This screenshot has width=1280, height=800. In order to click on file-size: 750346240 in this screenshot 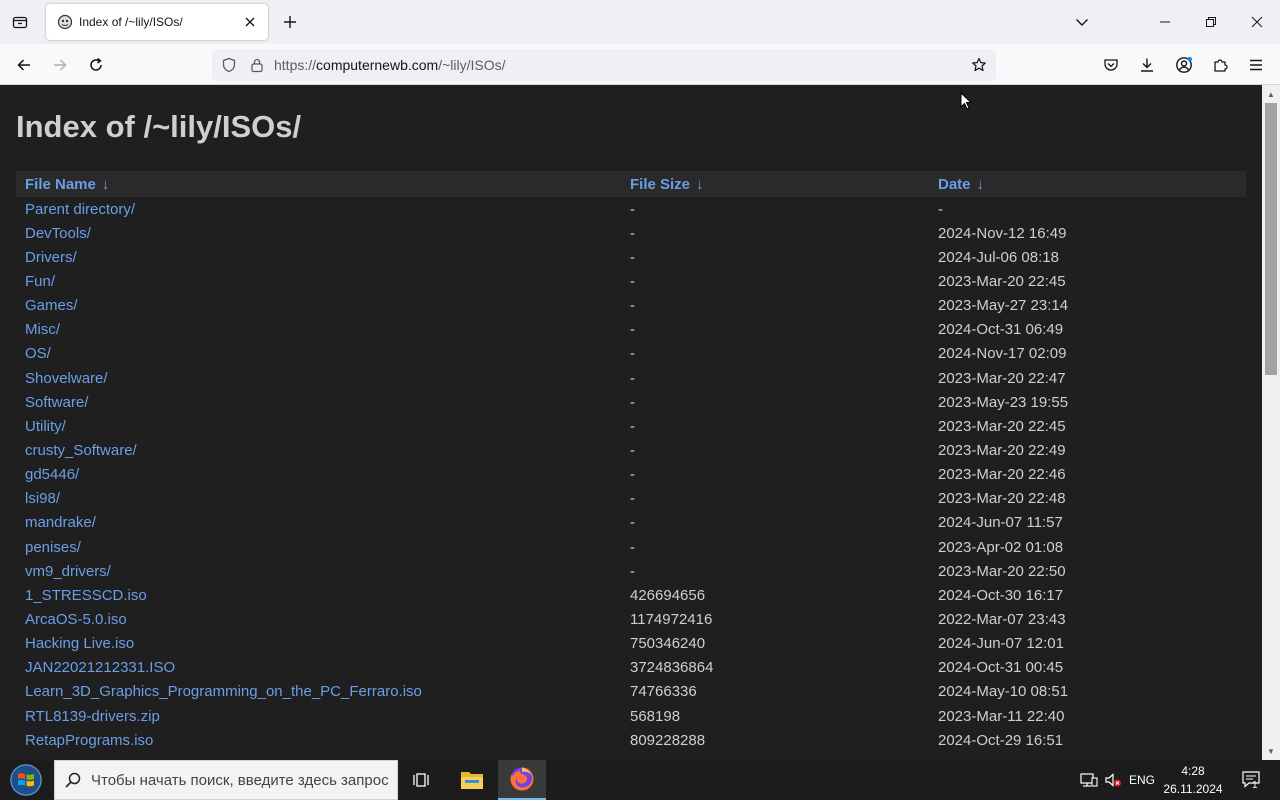, I will do `click(668, 644)`.